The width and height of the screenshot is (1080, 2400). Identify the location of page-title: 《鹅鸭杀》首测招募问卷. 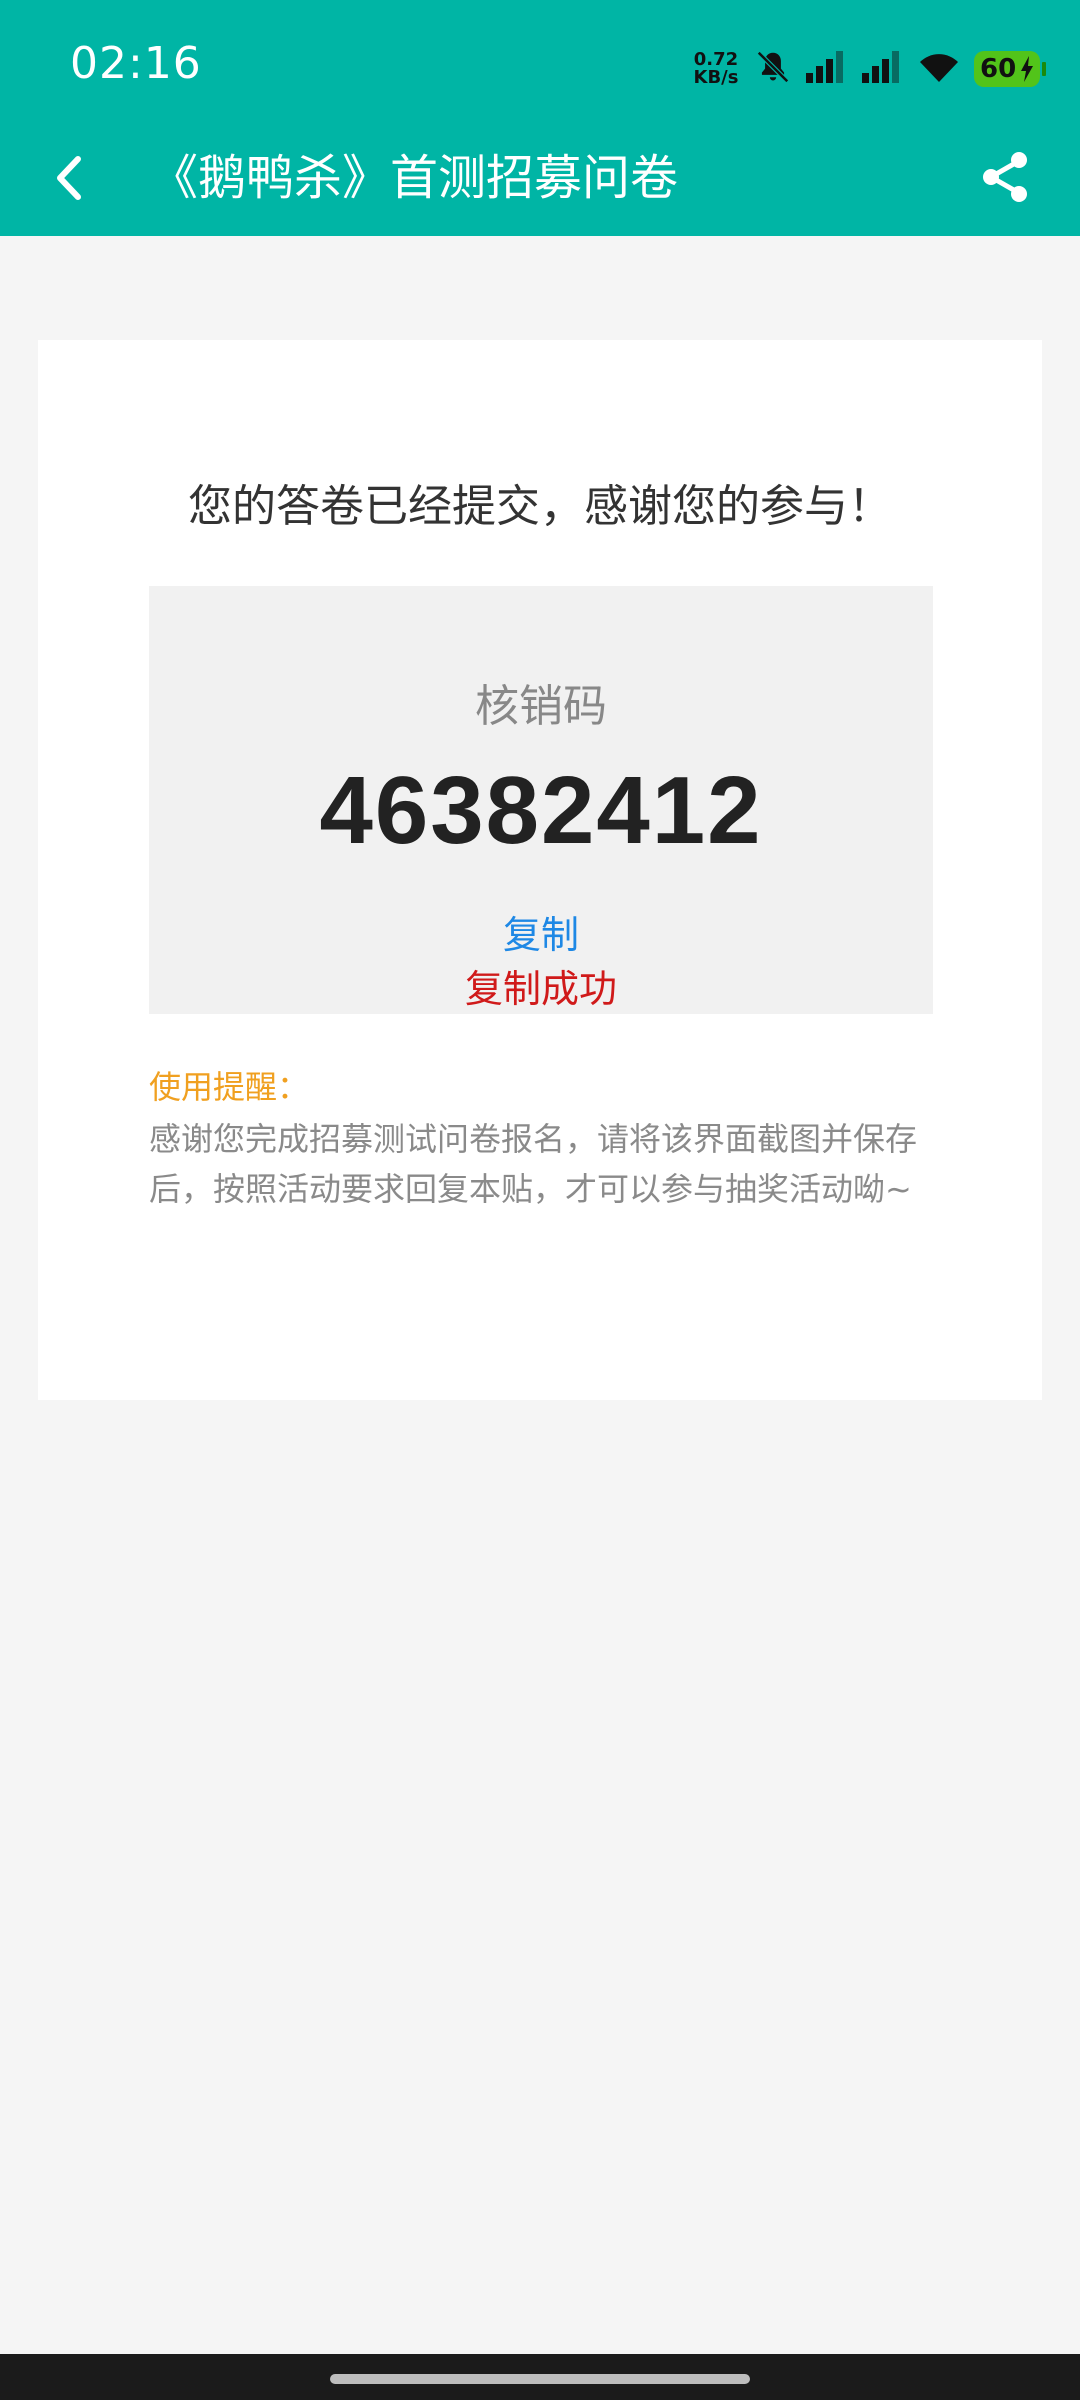
(414, 178).